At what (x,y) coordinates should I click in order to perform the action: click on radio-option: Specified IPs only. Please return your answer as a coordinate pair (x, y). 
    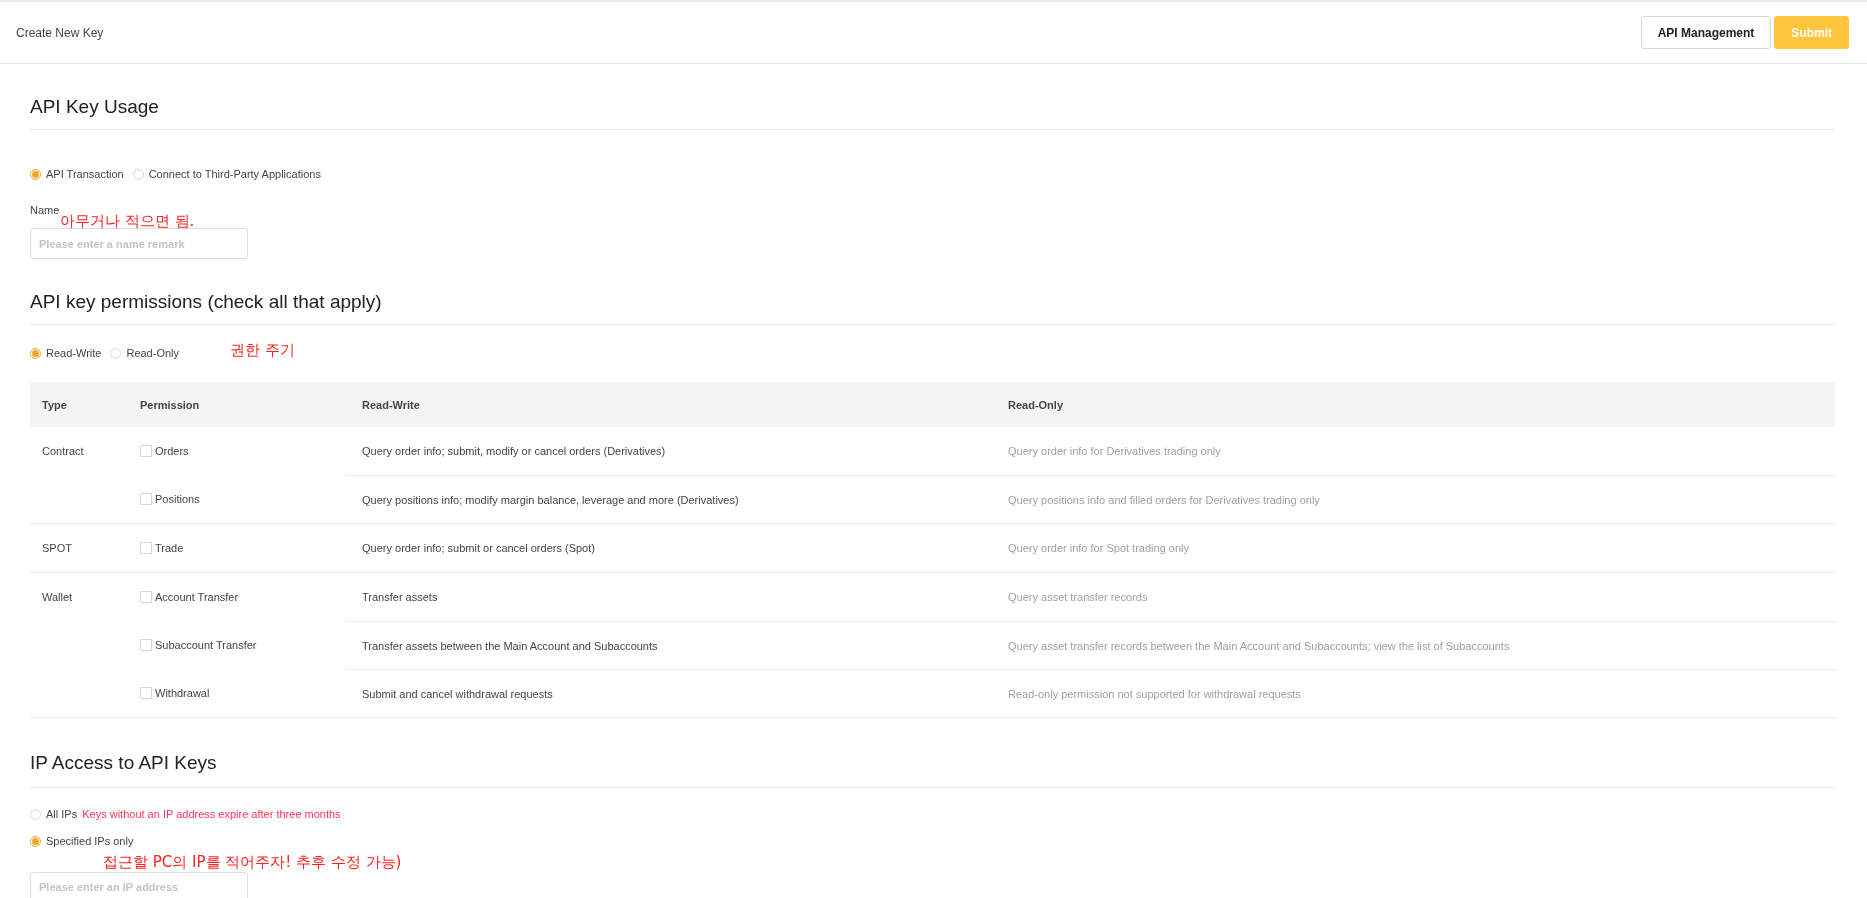
    Looking at the image, I should click on (82, 841).